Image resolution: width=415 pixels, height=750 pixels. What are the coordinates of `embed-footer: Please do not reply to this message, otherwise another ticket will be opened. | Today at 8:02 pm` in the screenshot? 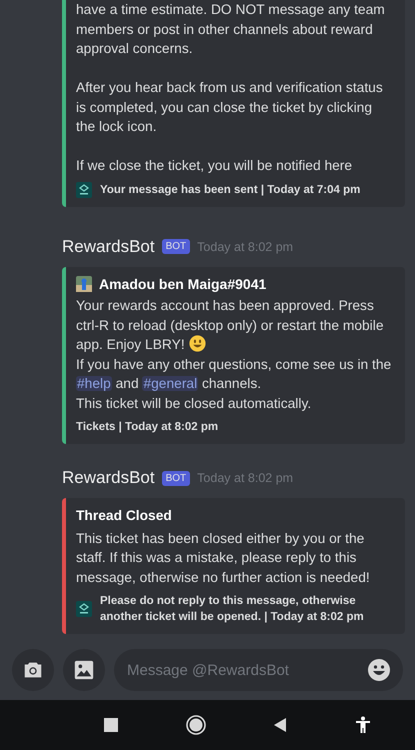 It's located at (247, 609).